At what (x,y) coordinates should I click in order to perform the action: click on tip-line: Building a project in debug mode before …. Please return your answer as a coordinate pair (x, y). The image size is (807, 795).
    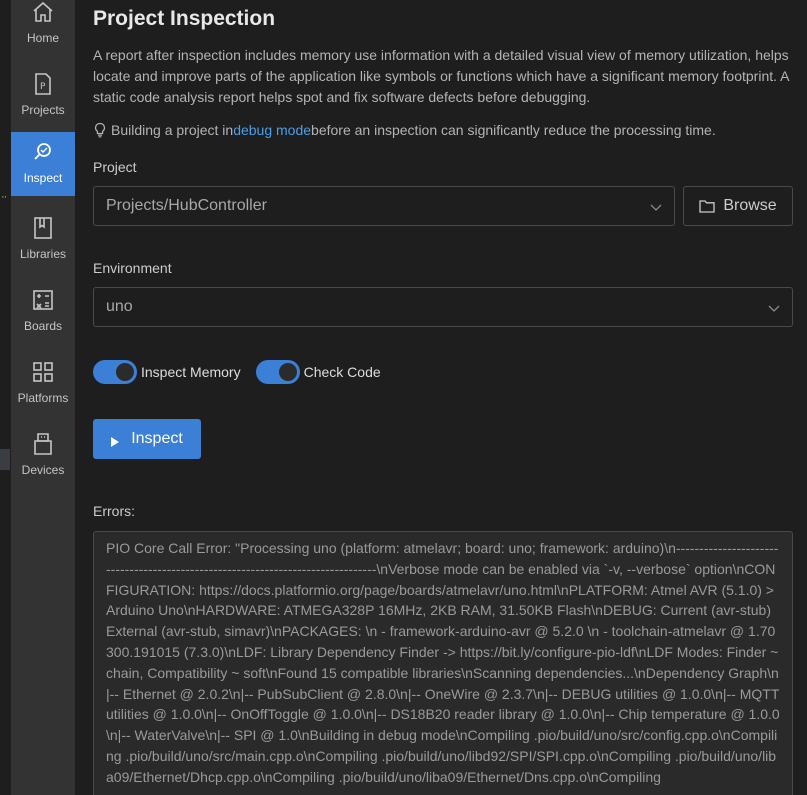
    Looking at the image, I should click on (404, 130).